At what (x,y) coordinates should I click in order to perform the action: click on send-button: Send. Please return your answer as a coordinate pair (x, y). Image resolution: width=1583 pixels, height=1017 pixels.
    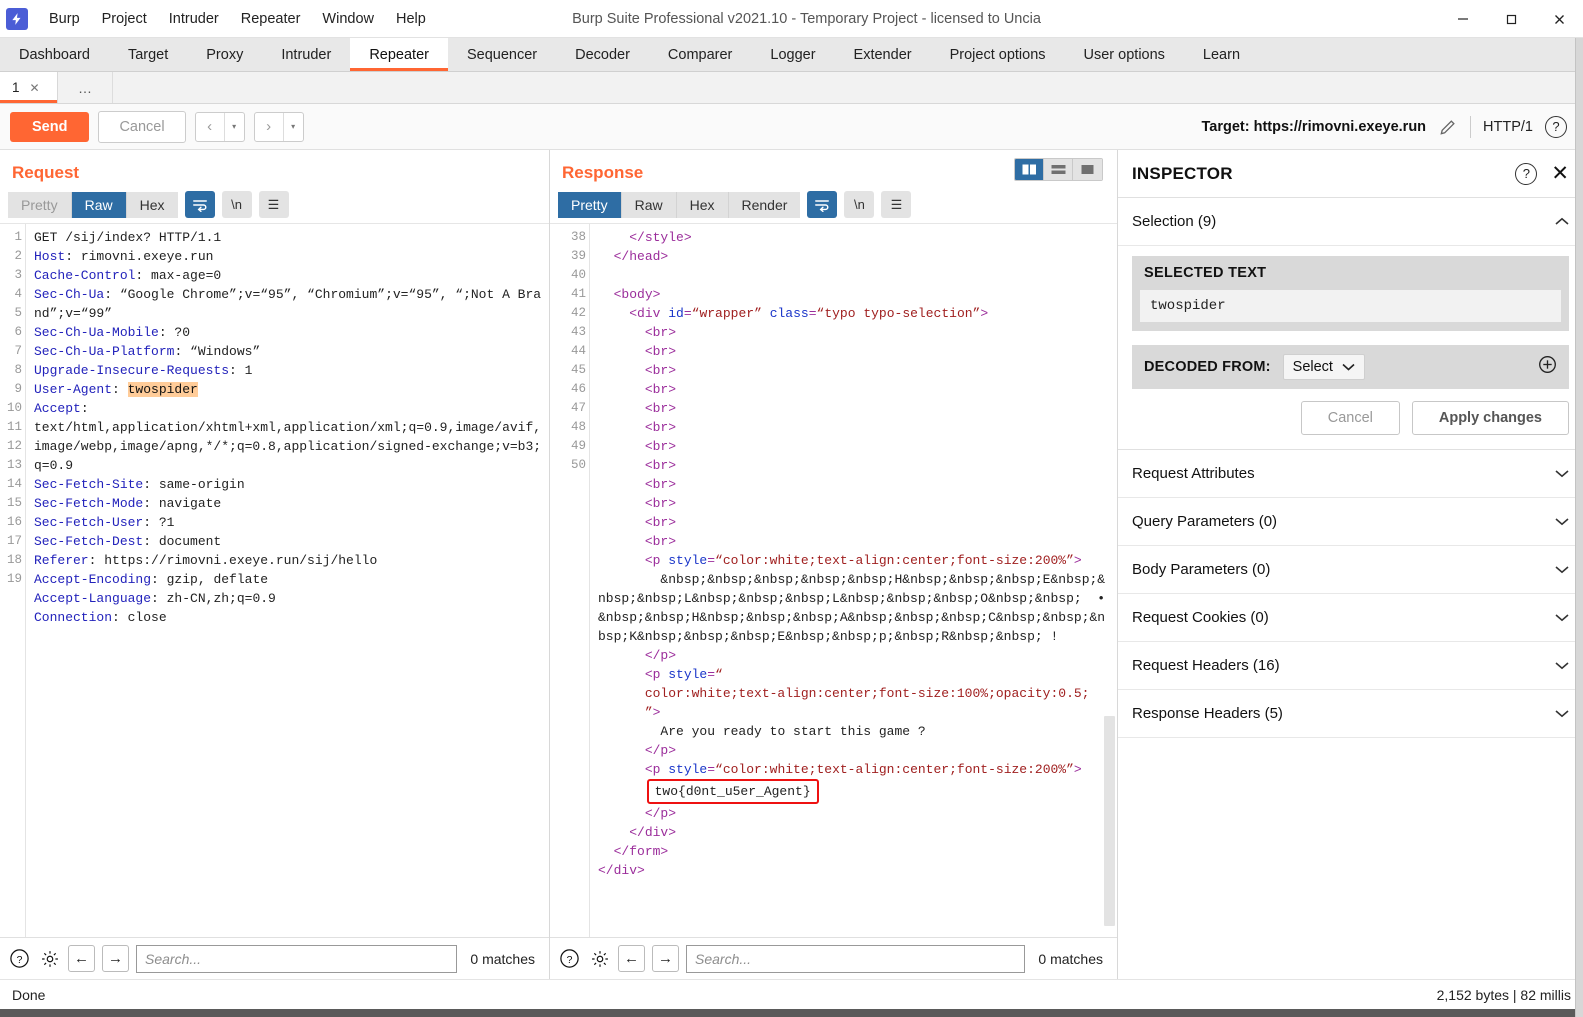
    Looking at the image, I should click on (50, 126).